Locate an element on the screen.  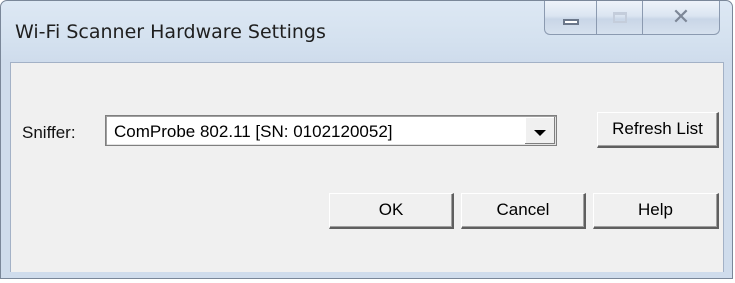
sniffer-dropdown-value: ComProbe 802.11 [SN: 0102120052] is located at coordinates (253, 131).